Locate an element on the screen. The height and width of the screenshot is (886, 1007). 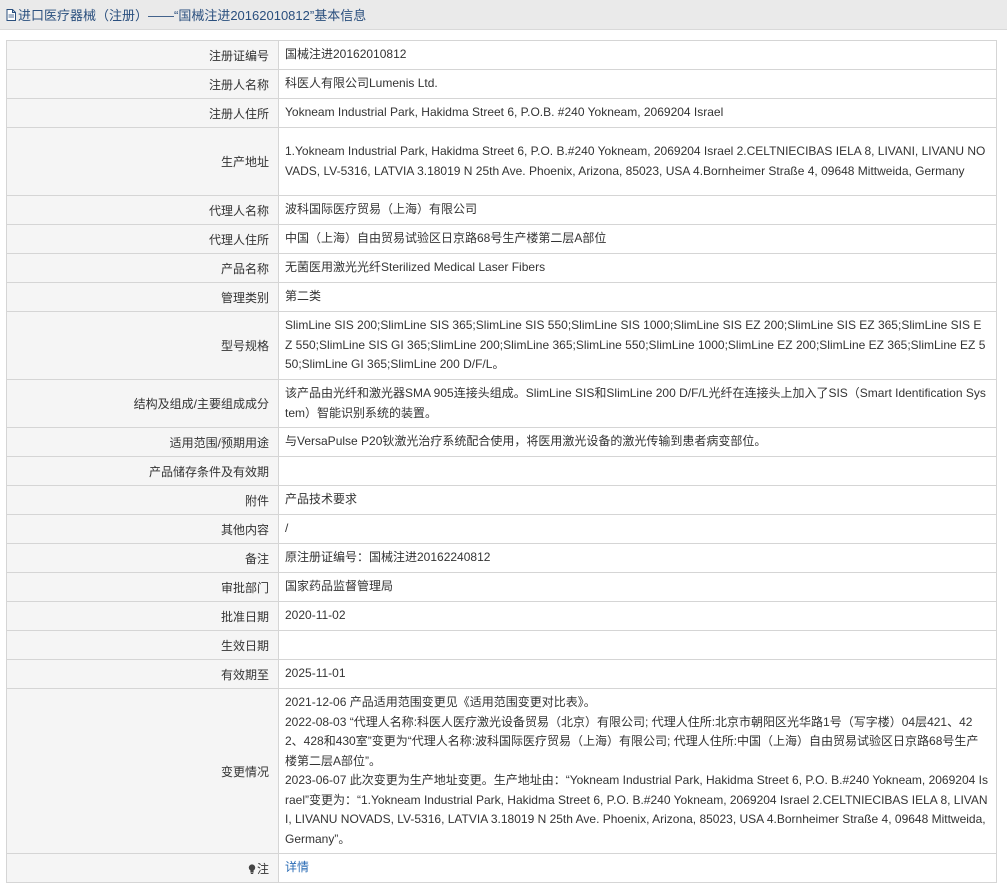
row-label: 代理人住所 is located at coordinates (142, 239).